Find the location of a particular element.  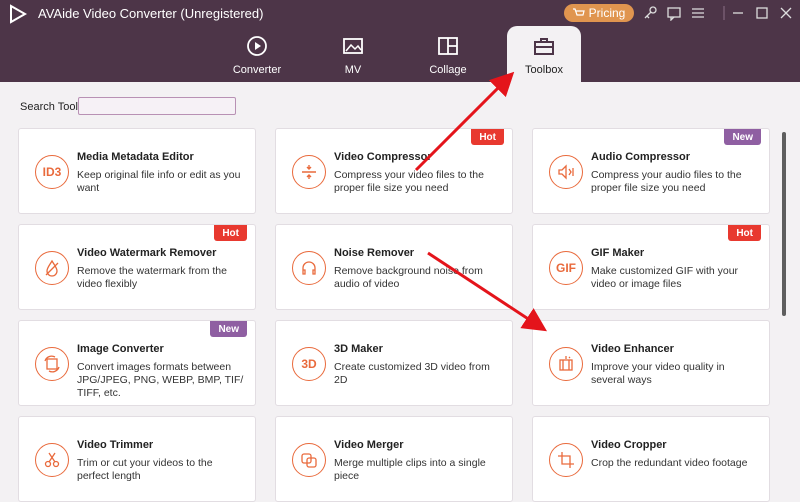

collage-icon is located at coordinates (448, 46).